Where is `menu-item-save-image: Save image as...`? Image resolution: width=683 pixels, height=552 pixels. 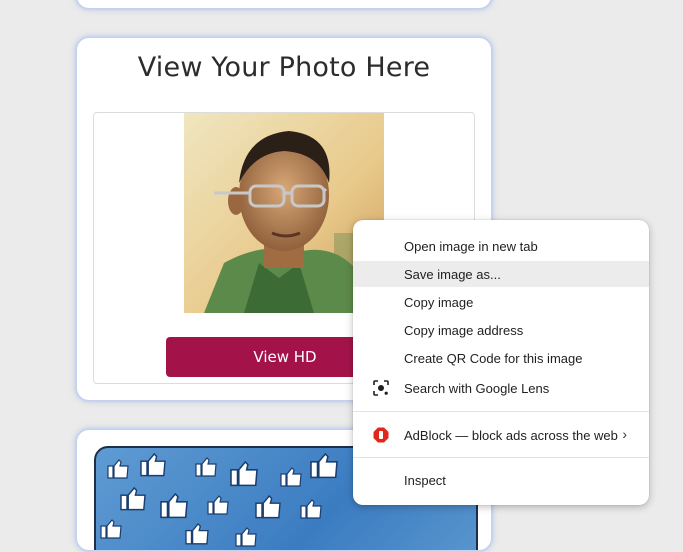
menu-item-save-image: Save image as... is located at coordinates (501, 274).